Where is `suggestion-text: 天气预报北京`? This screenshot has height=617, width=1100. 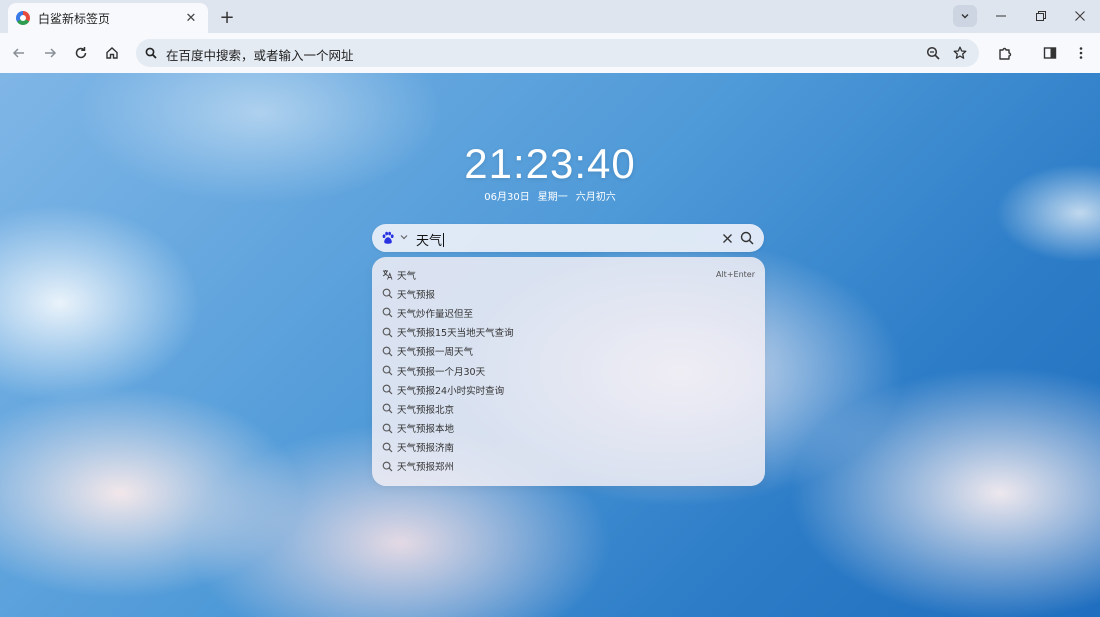 suggestion-text: 天气预报北京 is located at coordinates (425, 409).